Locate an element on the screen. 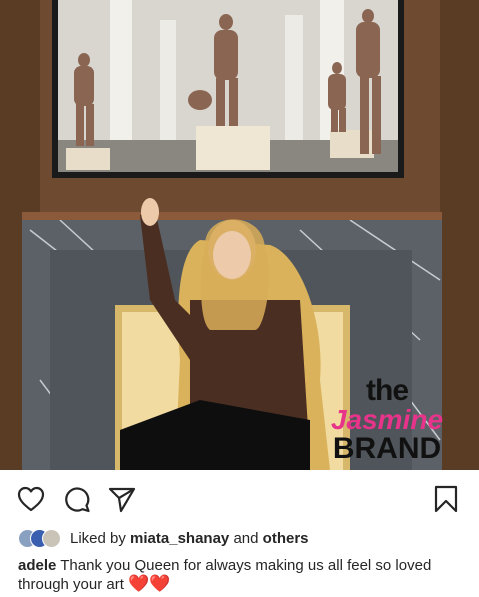  post-action-bar is located at coordinates (239, 498).